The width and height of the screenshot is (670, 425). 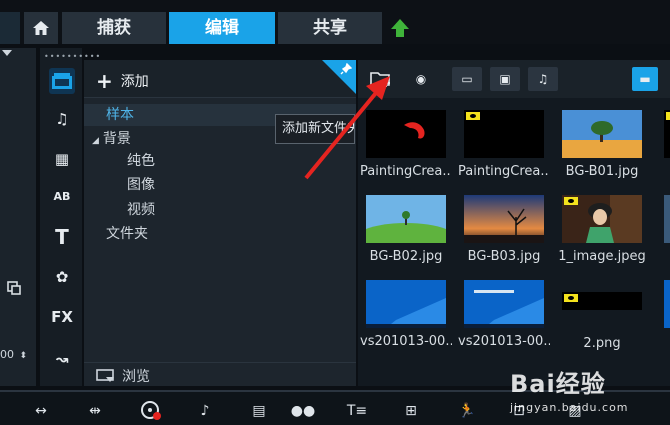 What do you see at coordinates (504, 219) in the screenshot?
I see `thumb-bg-b03` at bounding box center [504, 219].